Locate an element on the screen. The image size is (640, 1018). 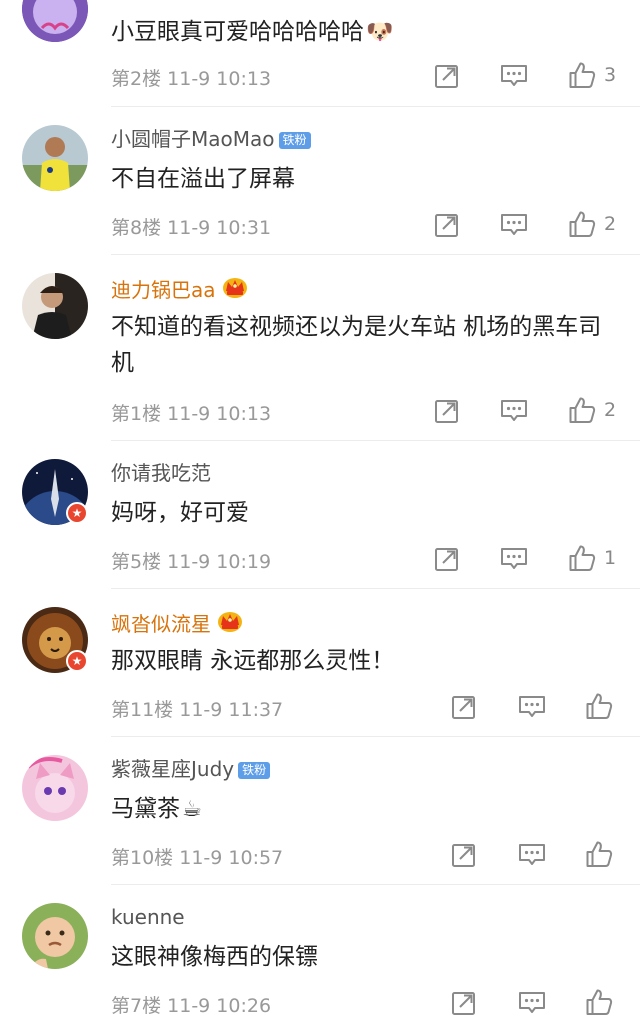
comment-text: 这眼神像梅西的保镖 is located at coordinates (214, 957).